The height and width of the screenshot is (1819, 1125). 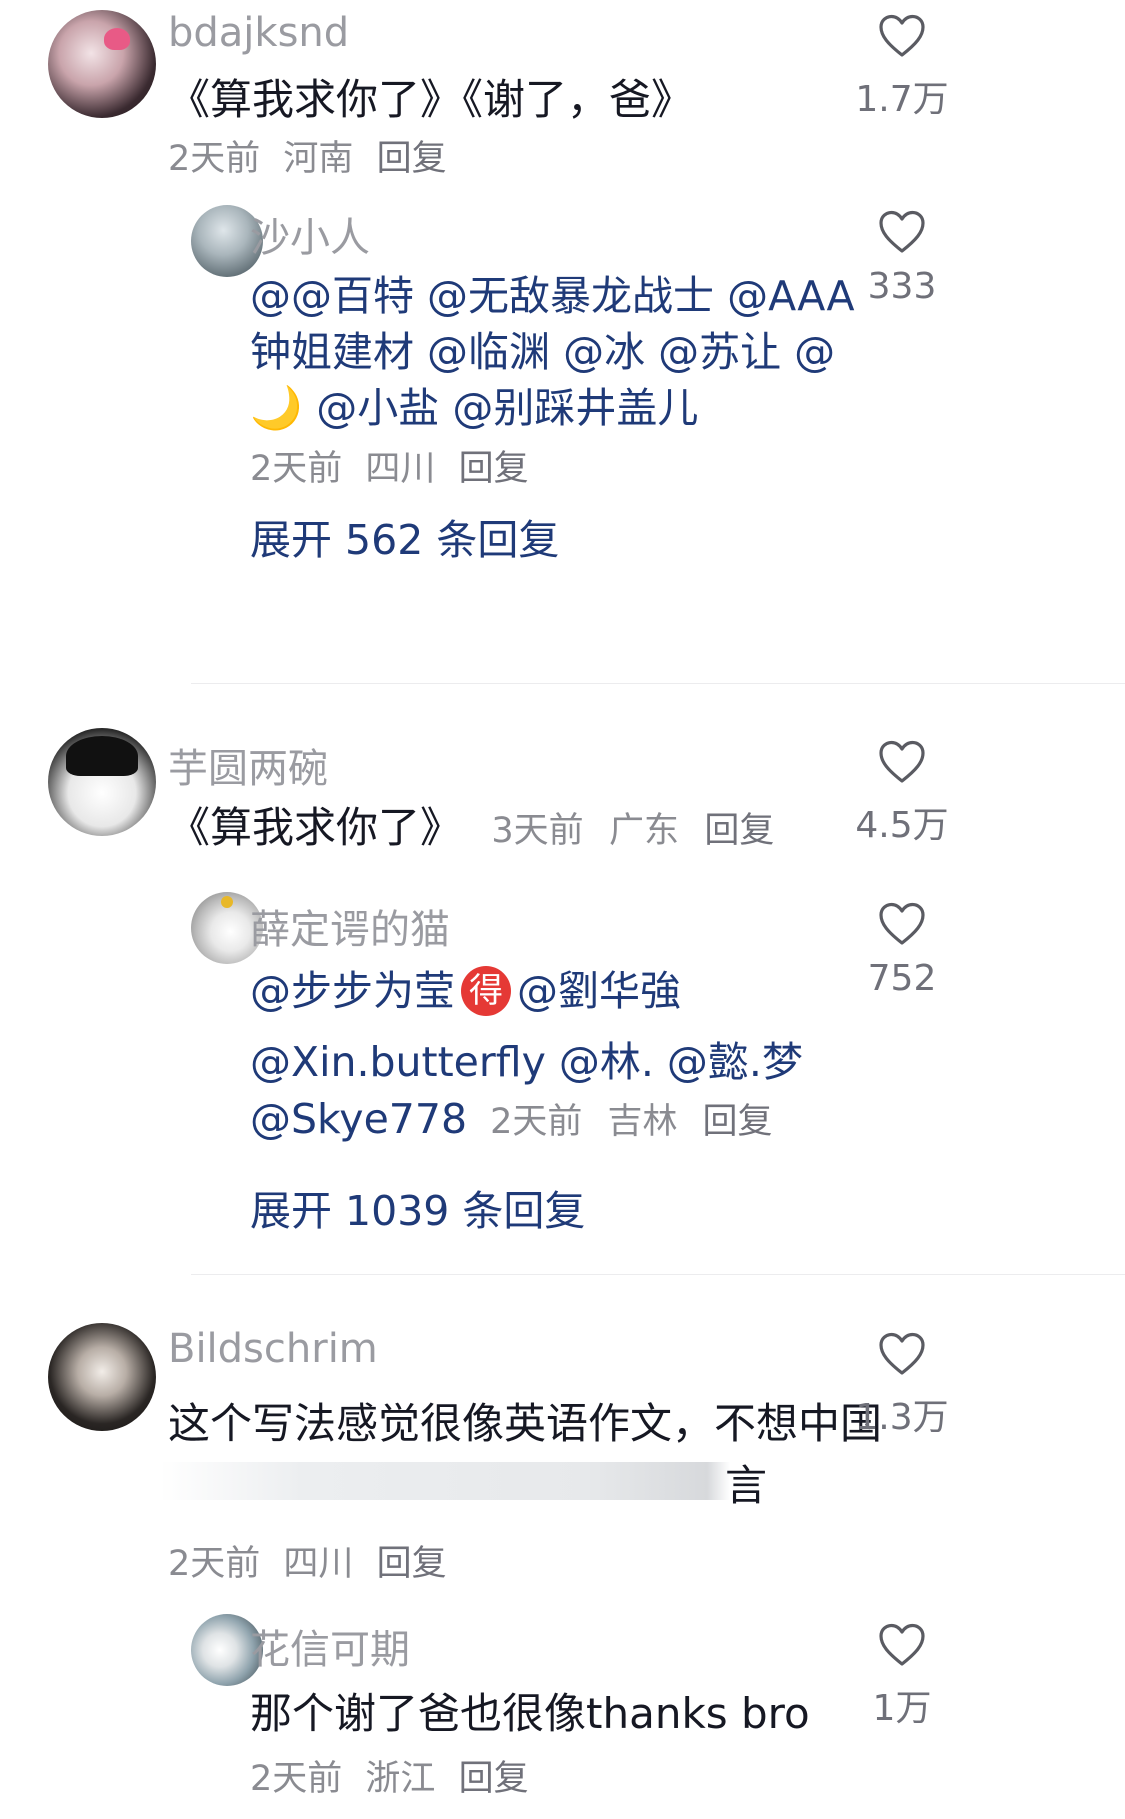 What do you see at coordinates (330, 1646) in the screenshot?
I see `username: 花信可期` at bounding box center [330, 1646].